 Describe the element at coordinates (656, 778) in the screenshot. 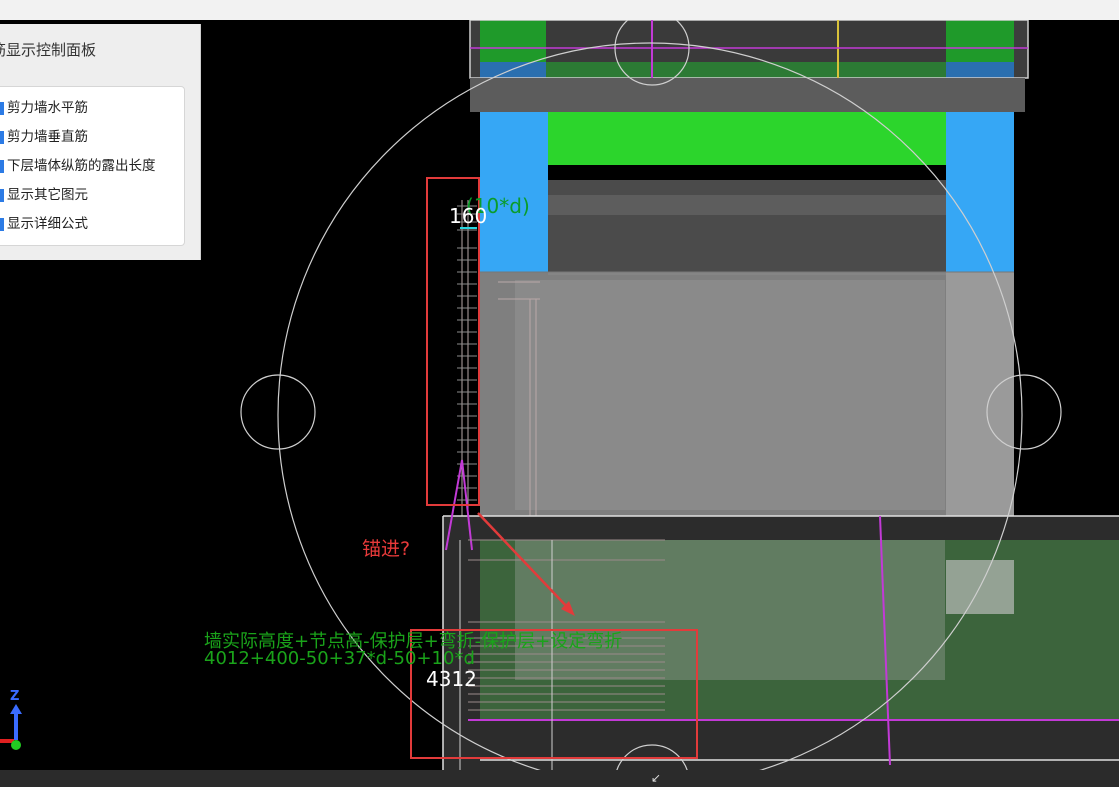

I see `resize-arrow-icon: ↙` at that location.